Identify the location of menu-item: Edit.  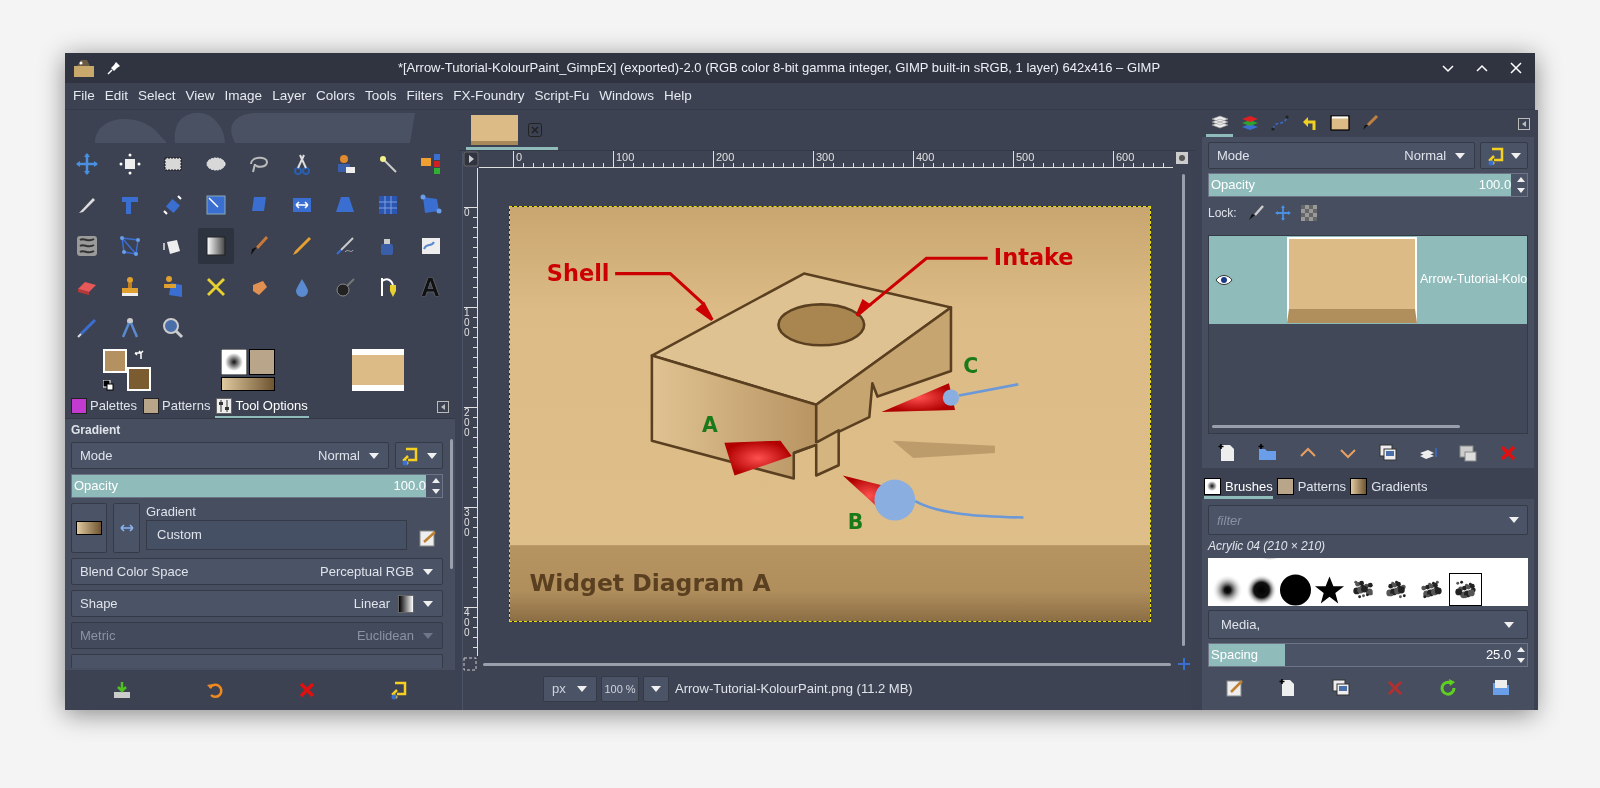
(116, 96).